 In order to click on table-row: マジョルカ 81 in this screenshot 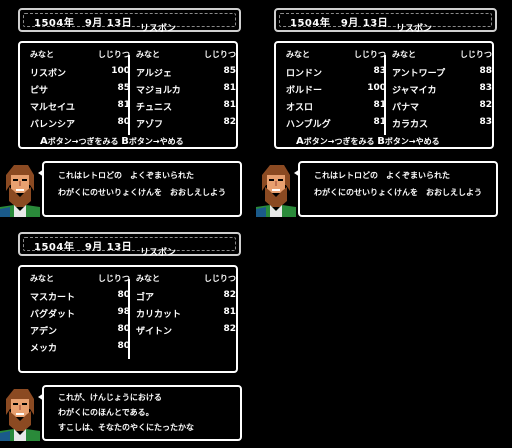, I will do `click(186, 91)`.